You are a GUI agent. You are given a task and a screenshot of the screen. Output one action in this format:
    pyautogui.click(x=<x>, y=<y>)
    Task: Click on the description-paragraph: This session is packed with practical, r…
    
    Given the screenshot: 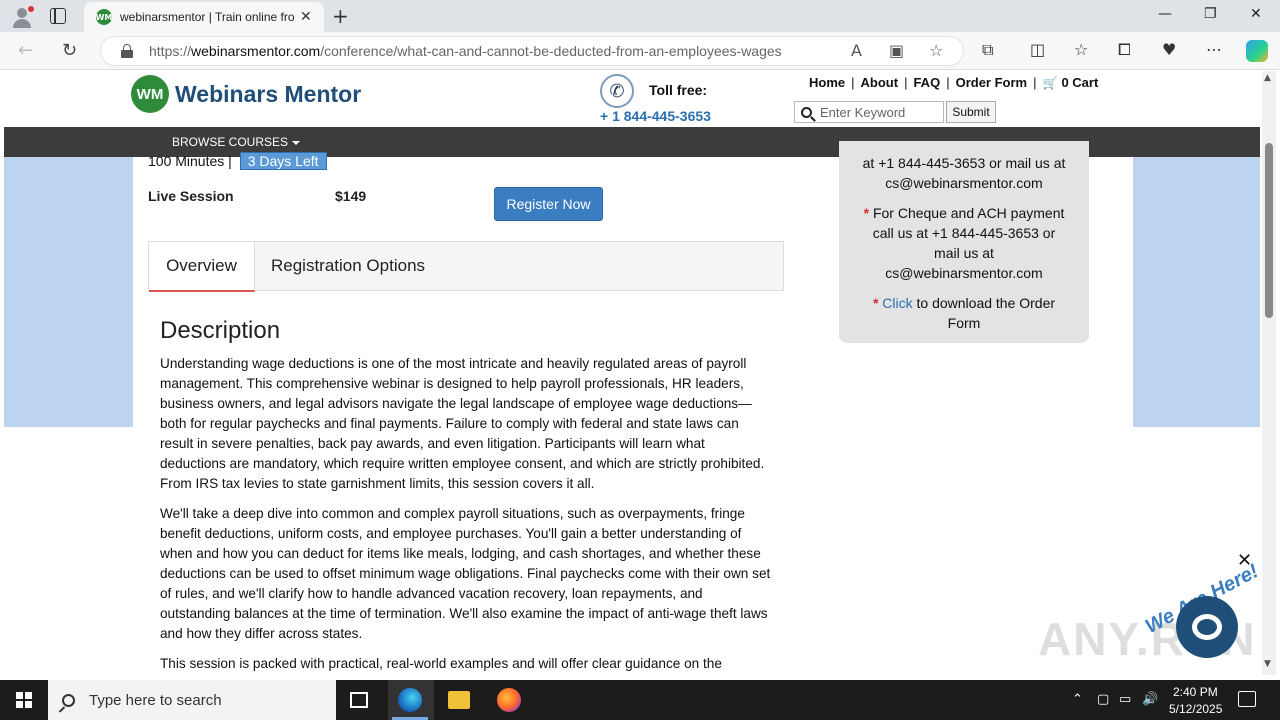 What is the action you would take?
    pyautogui.click(x=441, y=663)
    